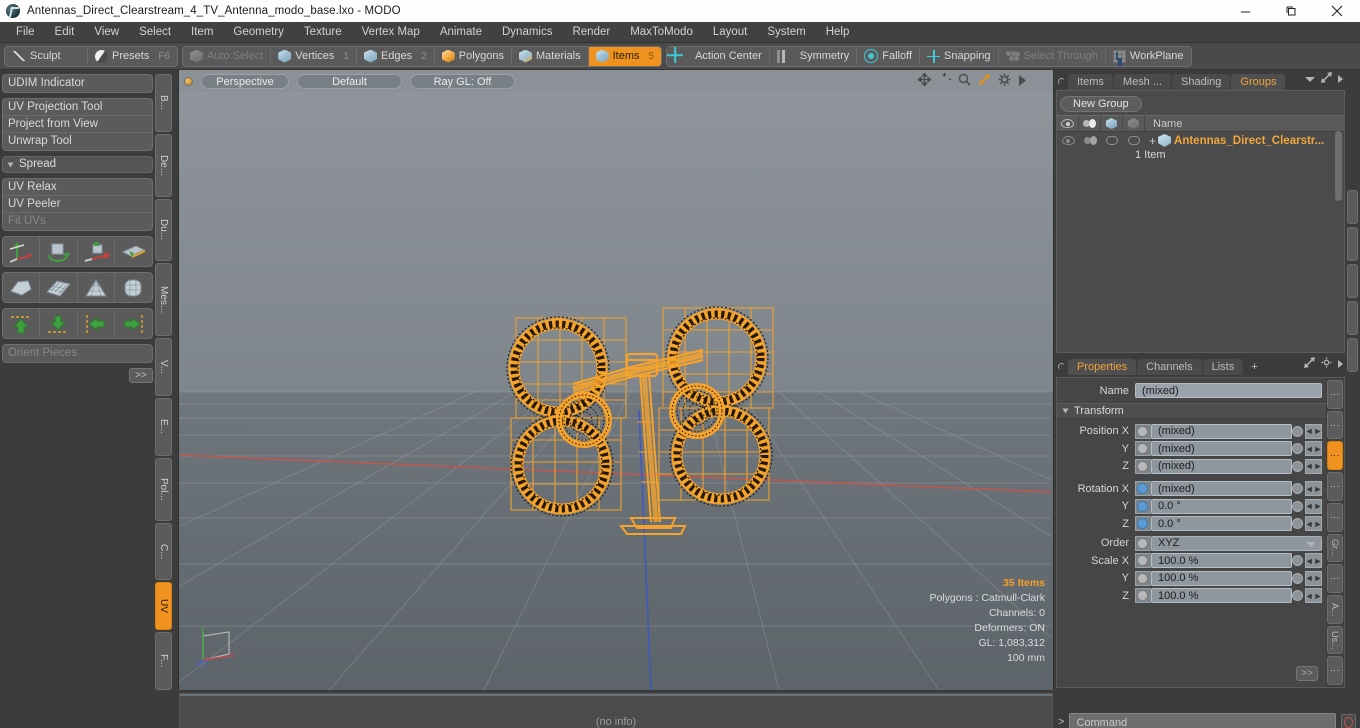  What do you see at coordinates (1254, 367) in the screenshot?
I see `add-tab-button: +` at bounding box center [1254, 367].